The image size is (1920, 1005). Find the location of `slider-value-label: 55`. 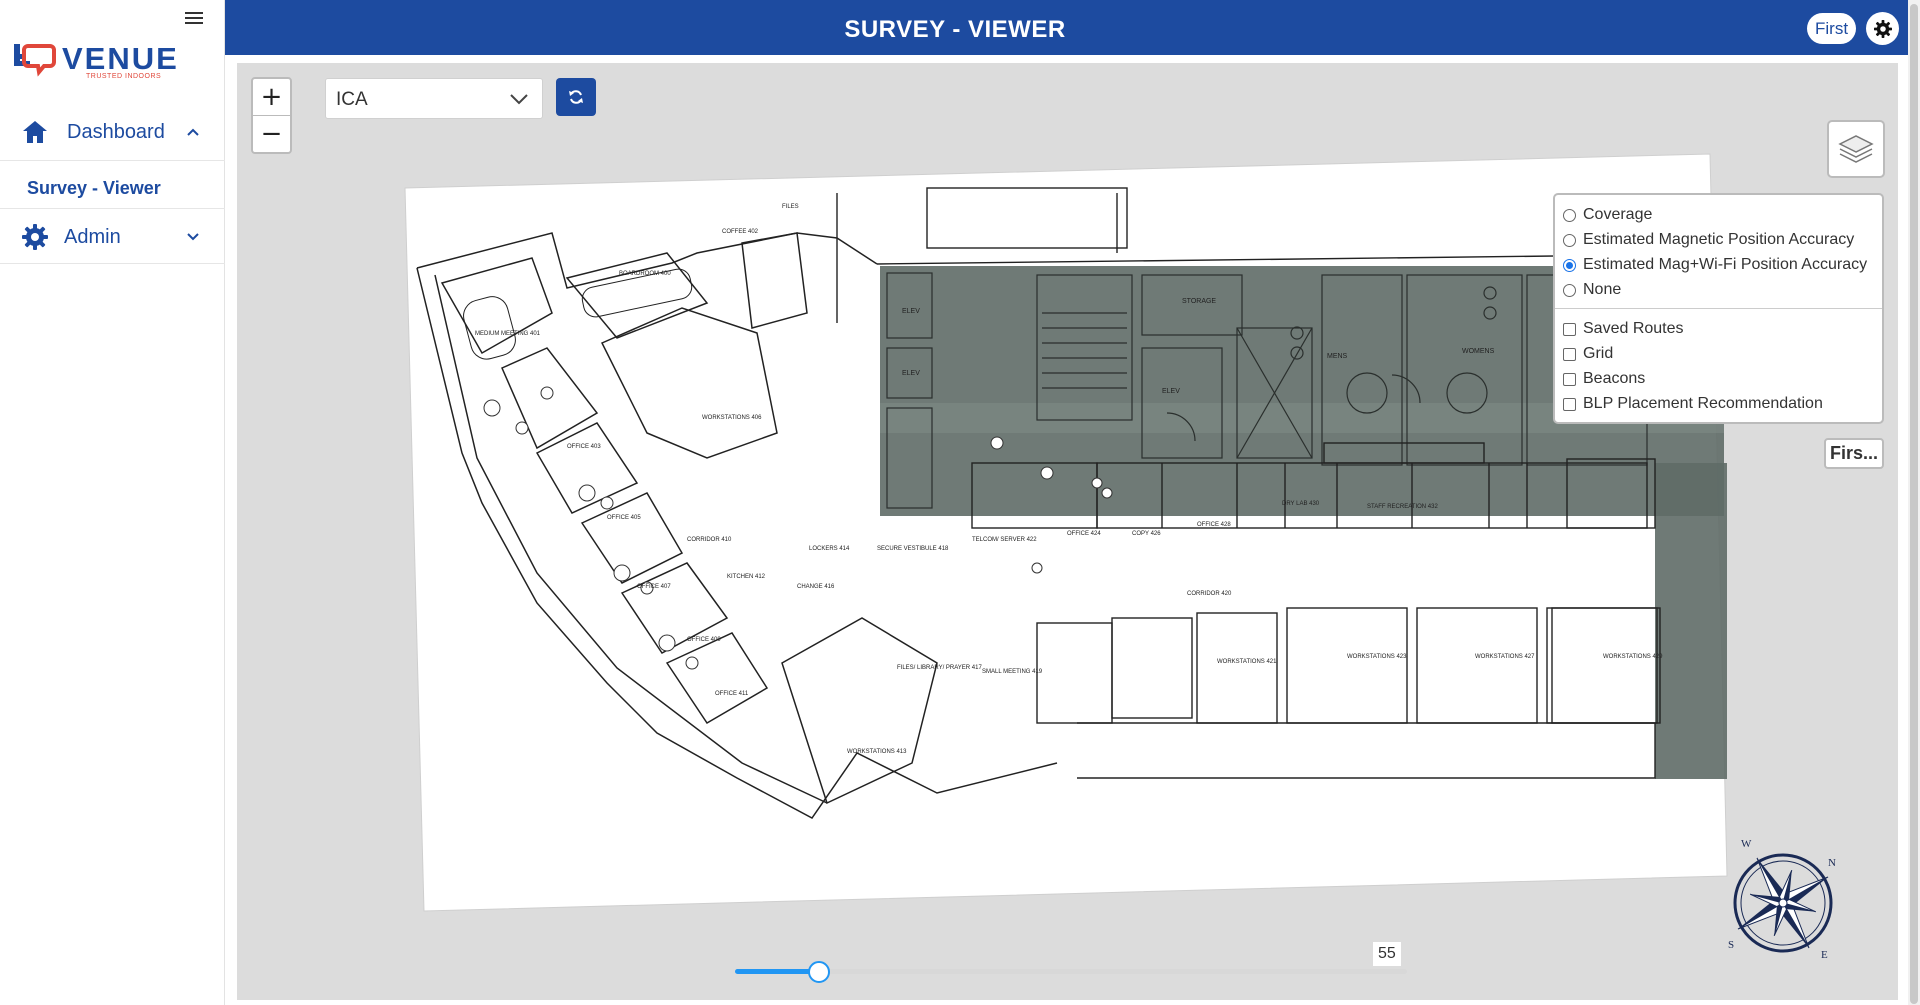

slider-value-label: 55 is located at coordinates (1387, 954).